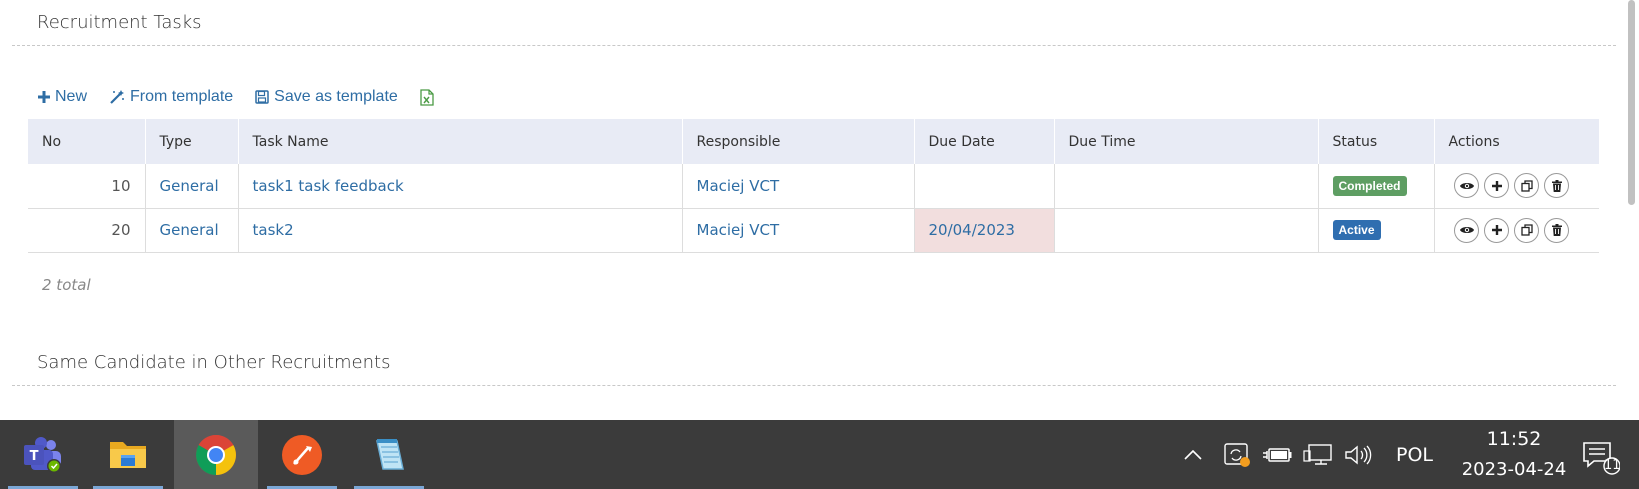 This screenshot has height=489, width=1639. I want to click on taskbar-app-file-explorer, so click(128, 454).